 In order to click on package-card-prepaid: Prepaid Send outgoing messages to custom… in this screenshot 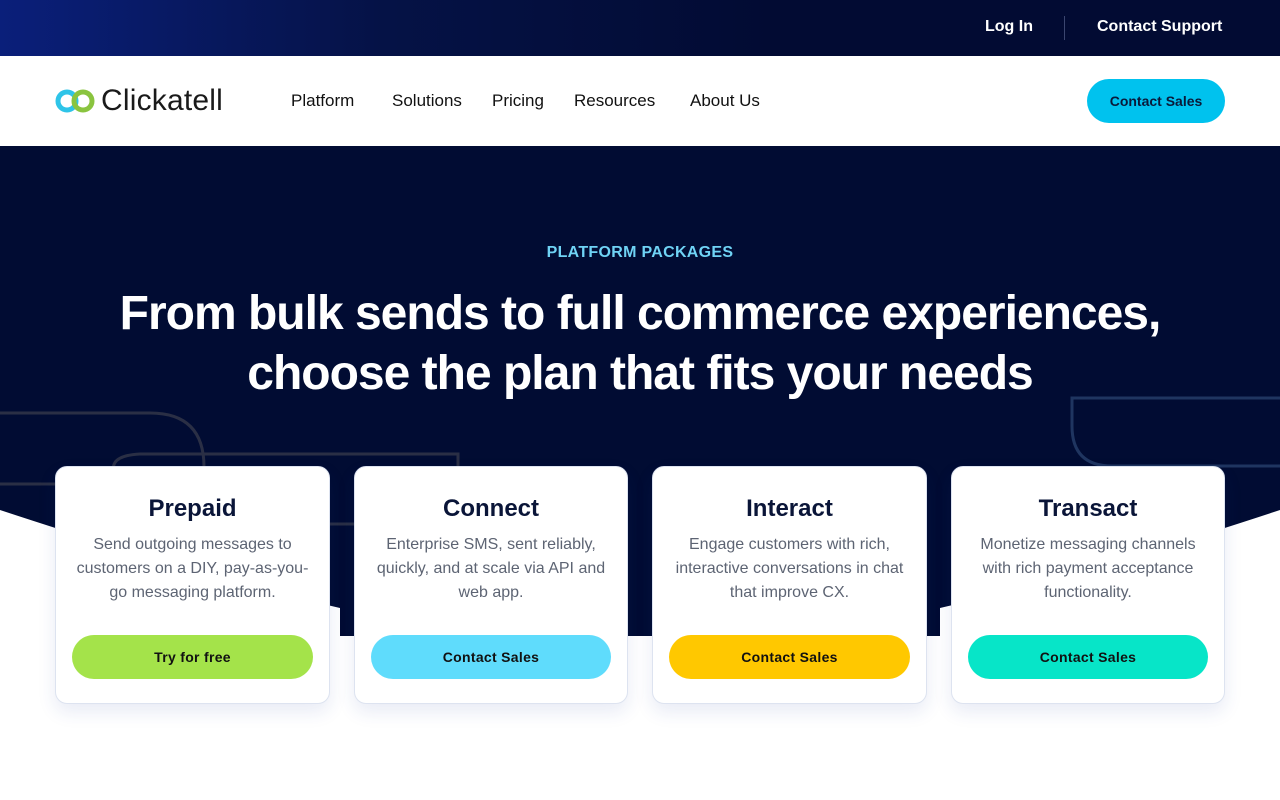, I will do `click(192, 585)`.